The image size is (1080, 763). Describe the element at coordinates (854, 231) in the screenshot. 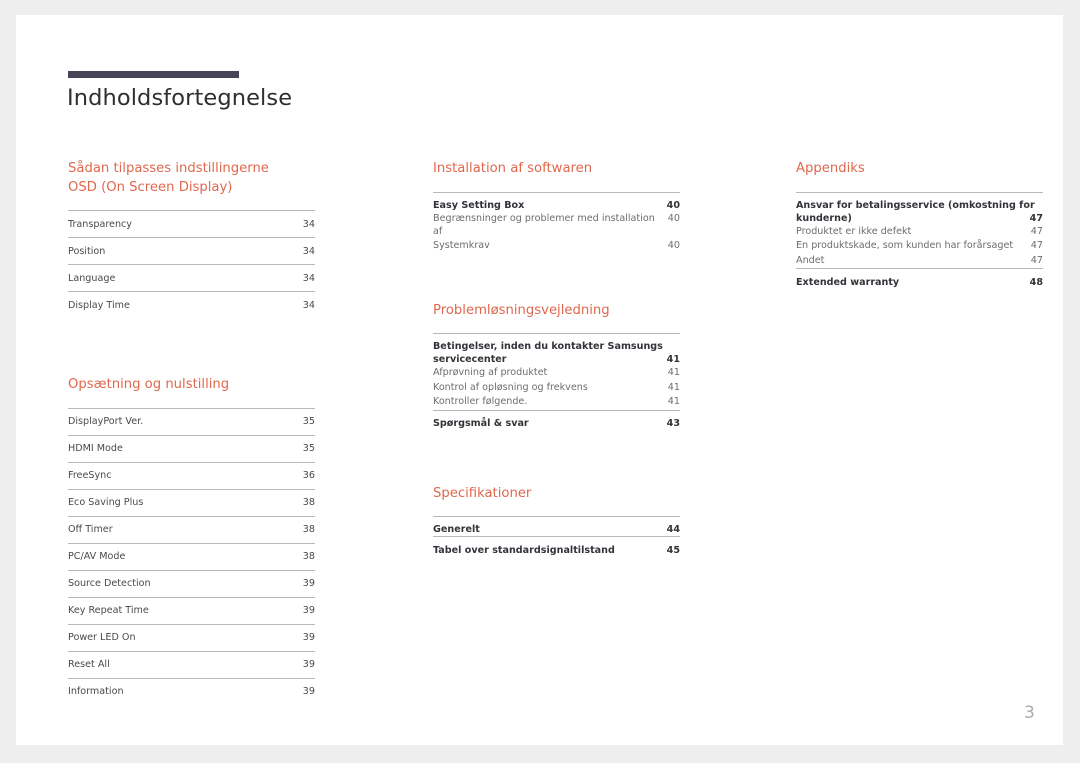

I see `toc-entry-label: Produktet er ikke defekt` at that location.